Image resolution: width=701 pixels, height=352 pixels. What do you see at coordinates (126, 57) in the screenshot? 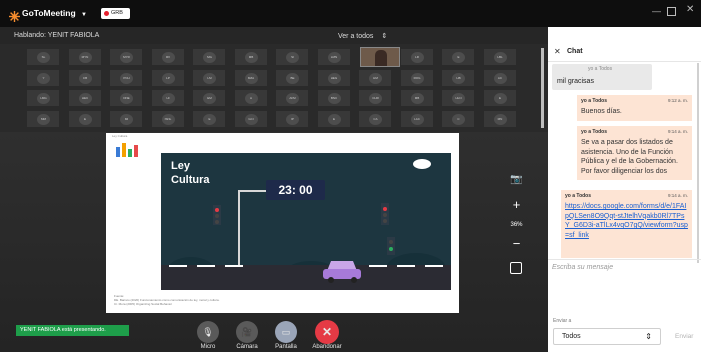
I see `participant-tile: MYR` at bounding box center [126, 57].